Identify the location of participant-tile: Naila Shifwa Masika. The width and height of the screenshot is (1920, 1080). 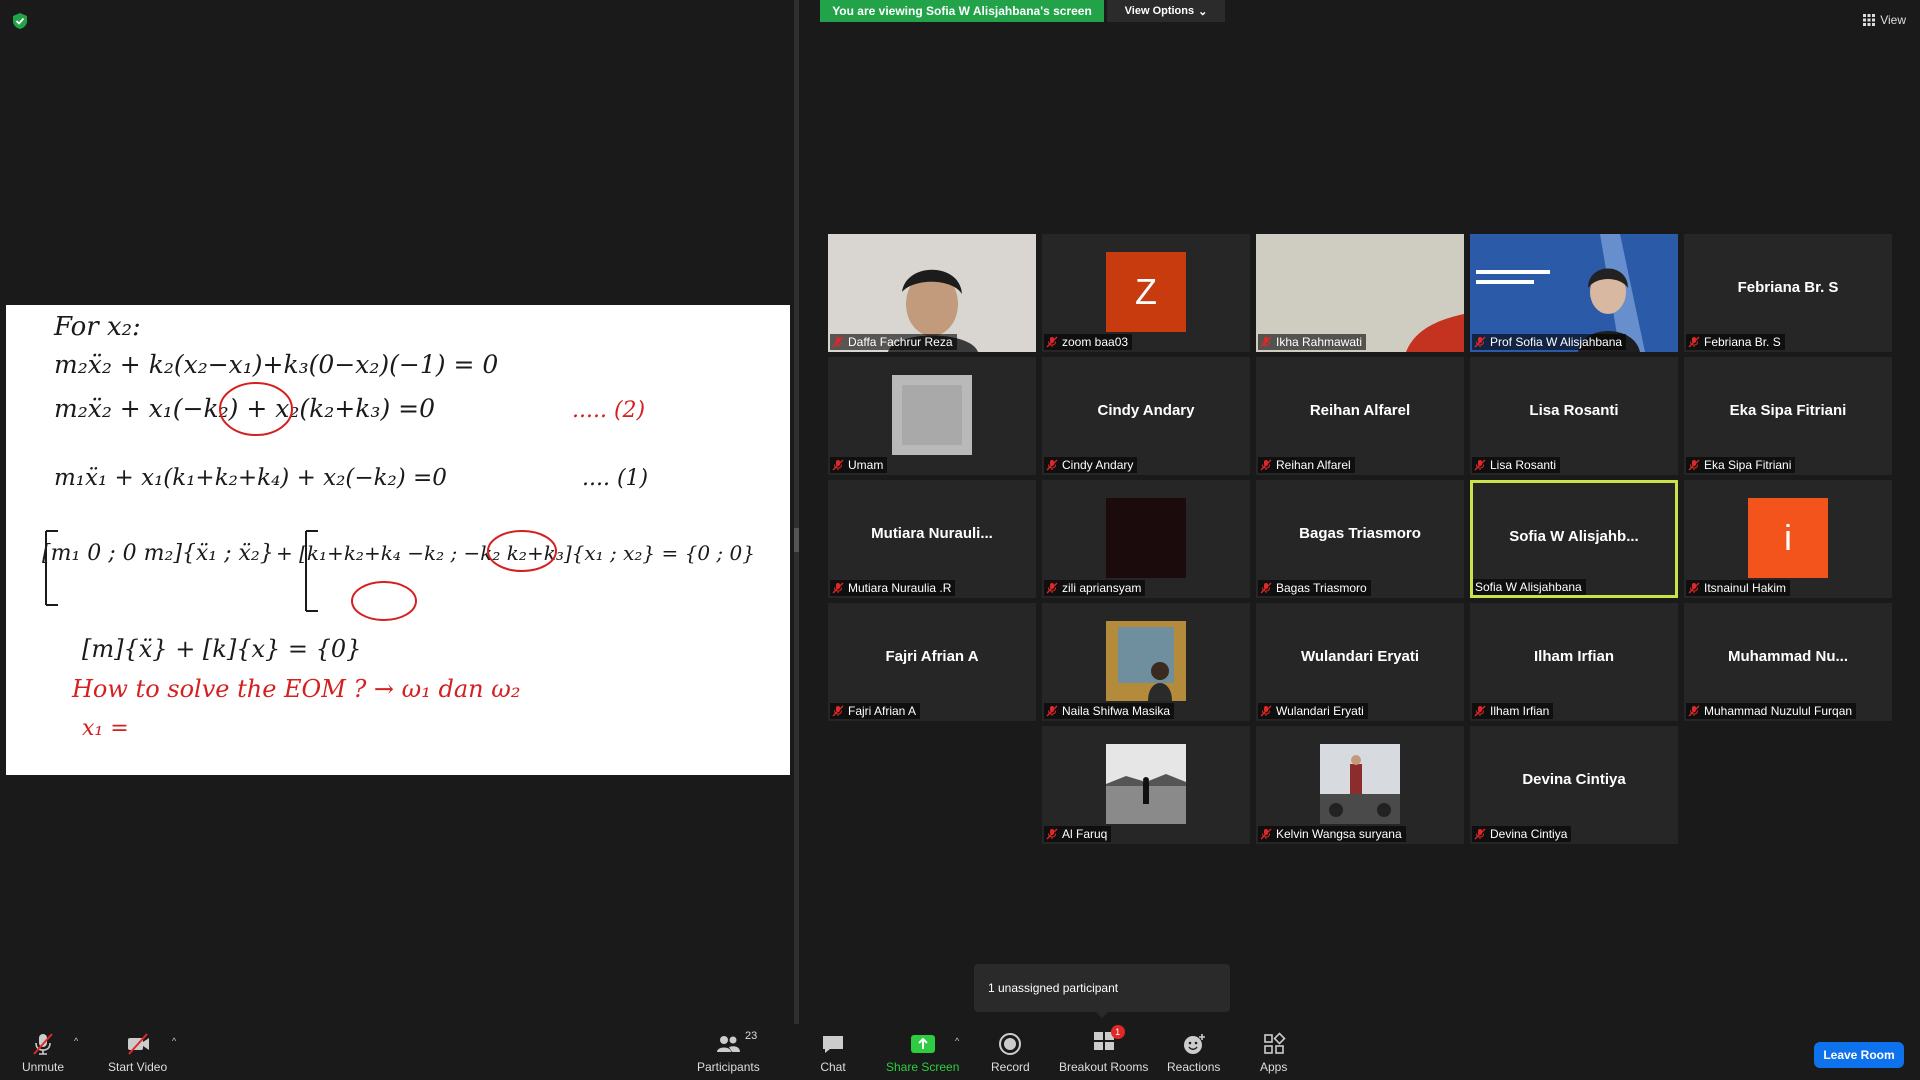
(1146, 662).